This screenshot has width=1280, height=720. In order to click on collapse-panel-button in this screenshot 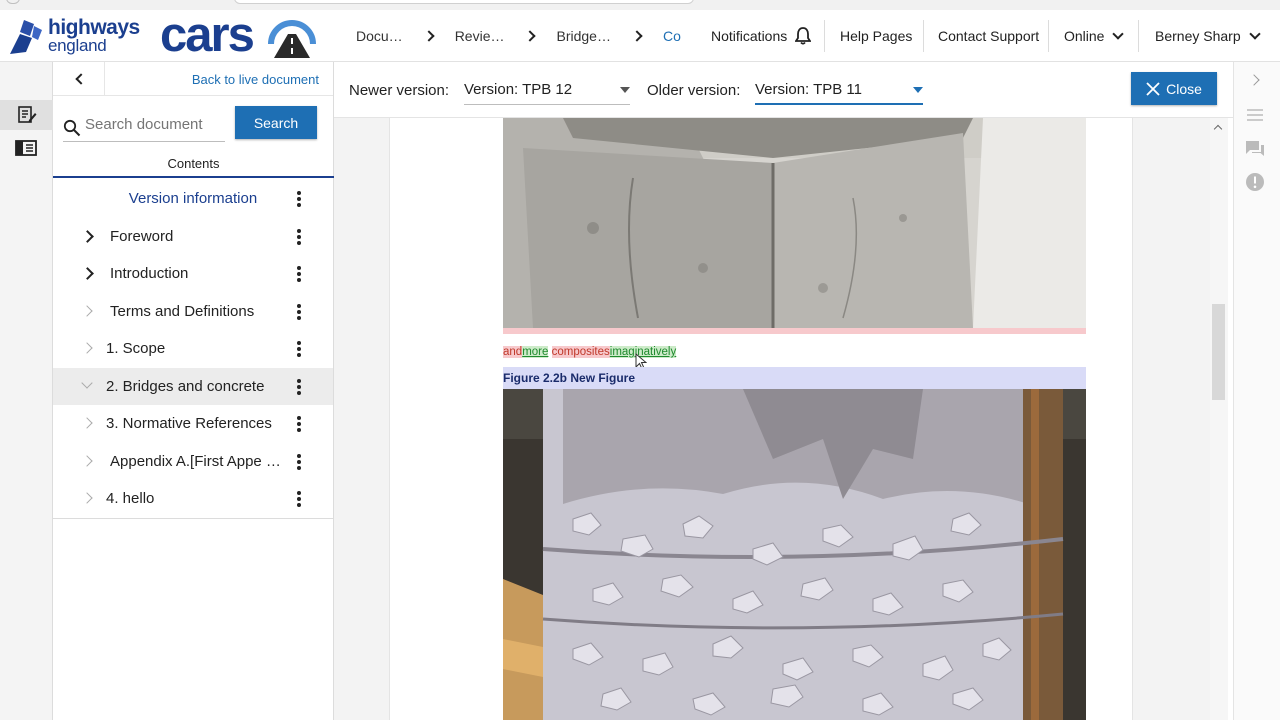, I will do `click(79, 79)`.